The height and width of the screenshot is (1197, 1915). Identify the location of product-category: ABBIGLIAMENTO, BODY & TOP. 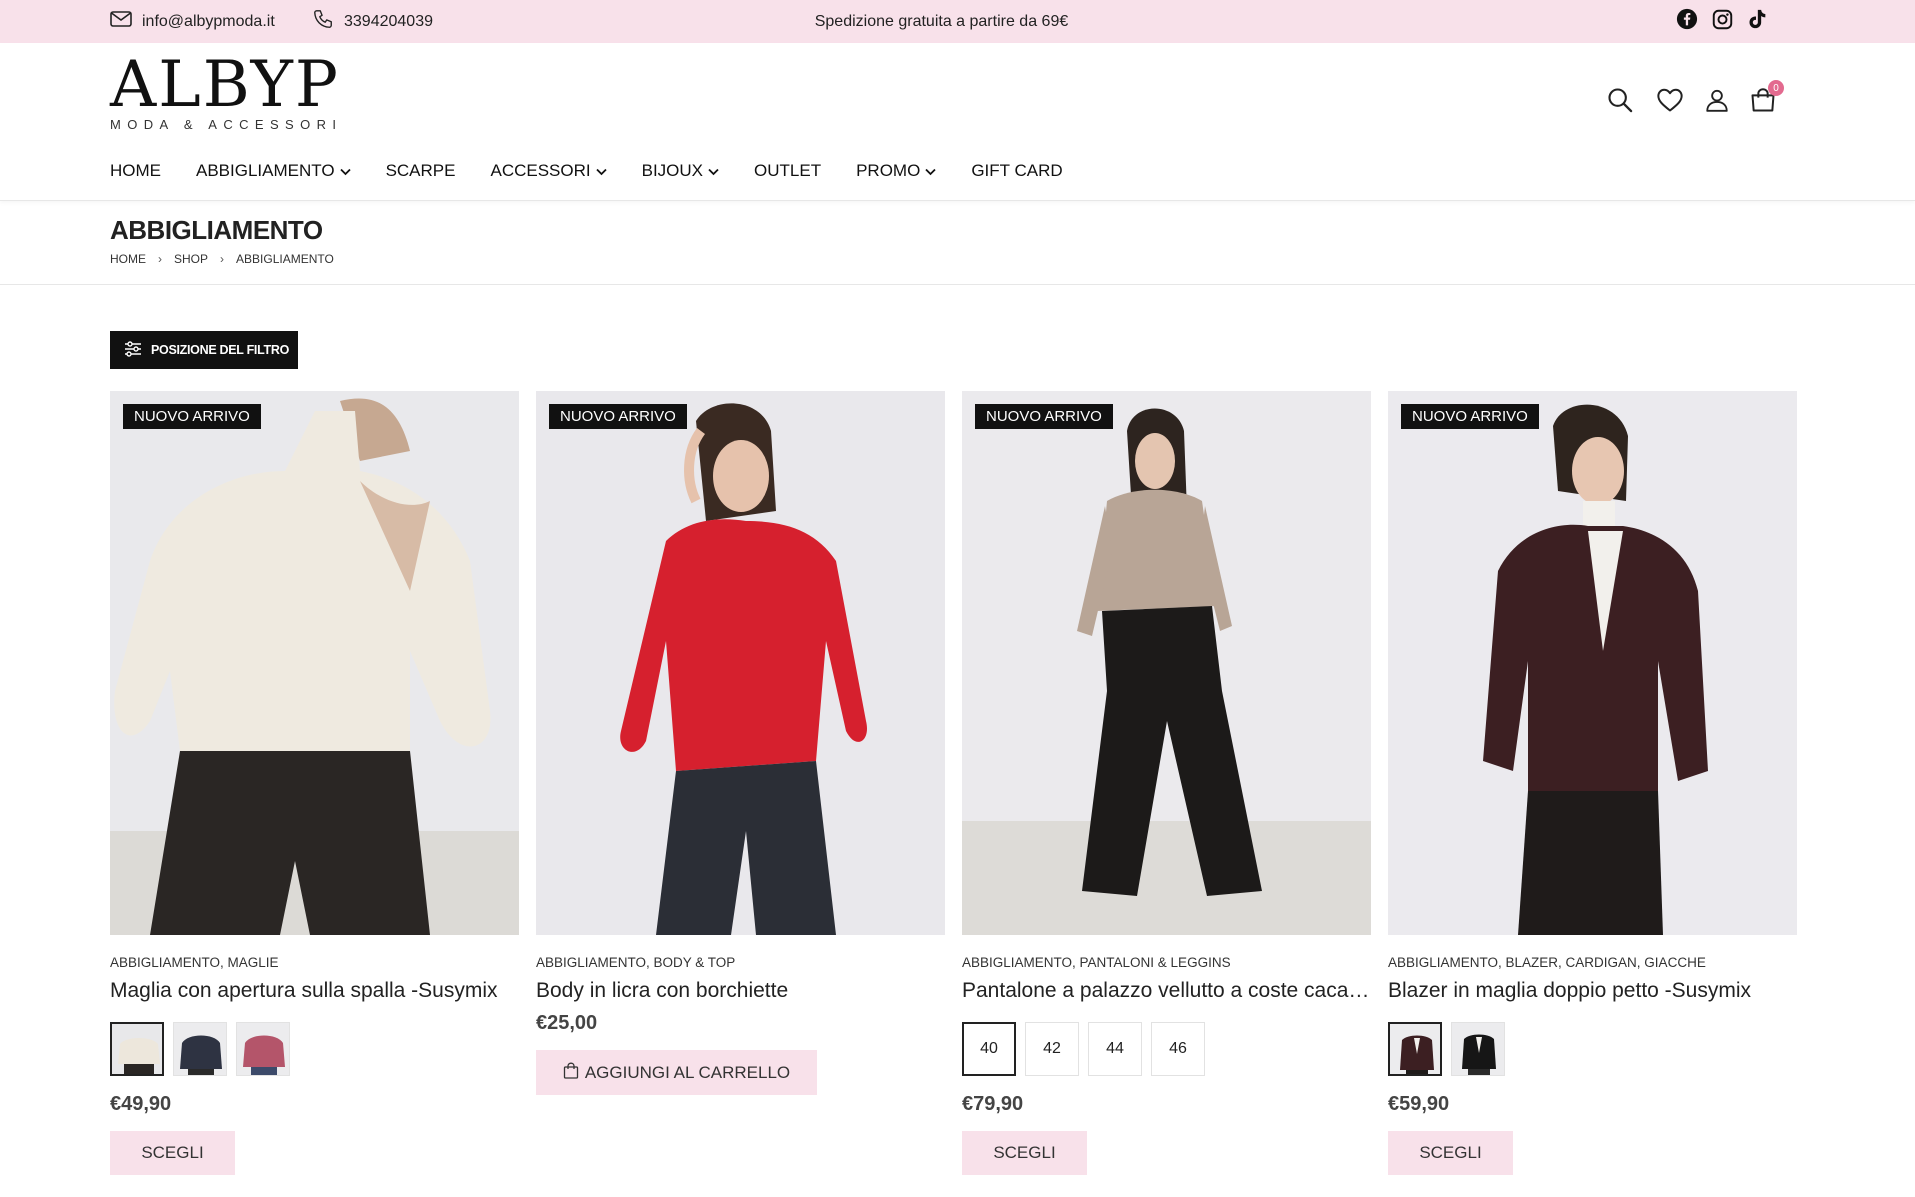
(635, 962).